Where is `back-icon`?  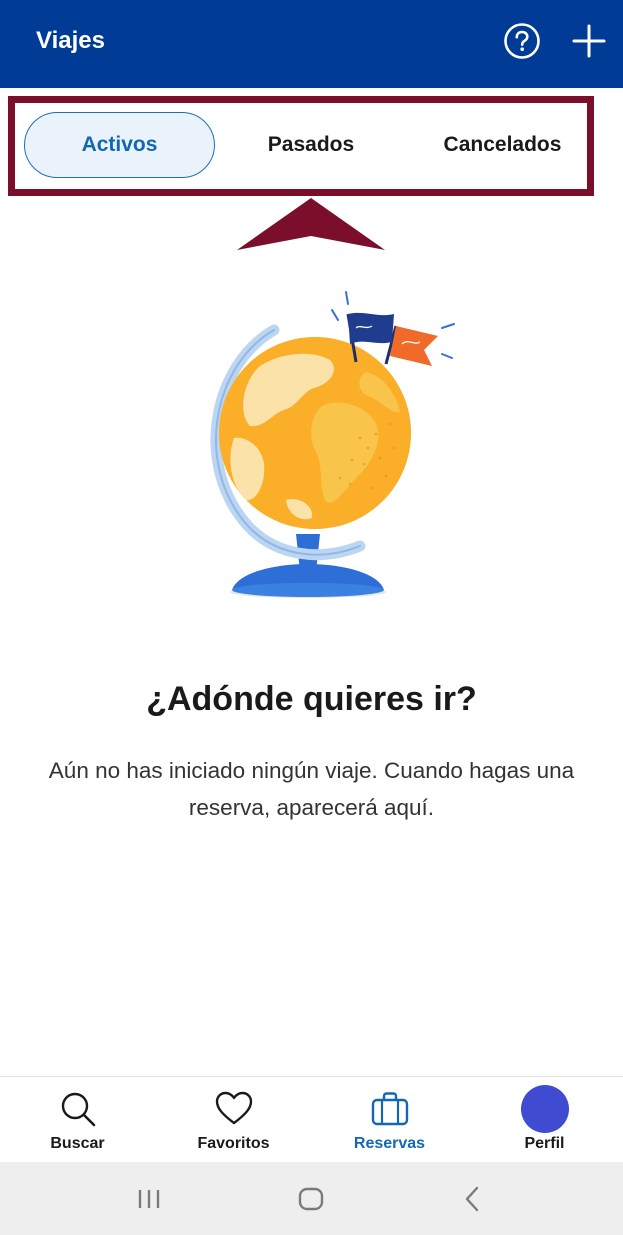 back-icon is located at coordinates (473, 1199).